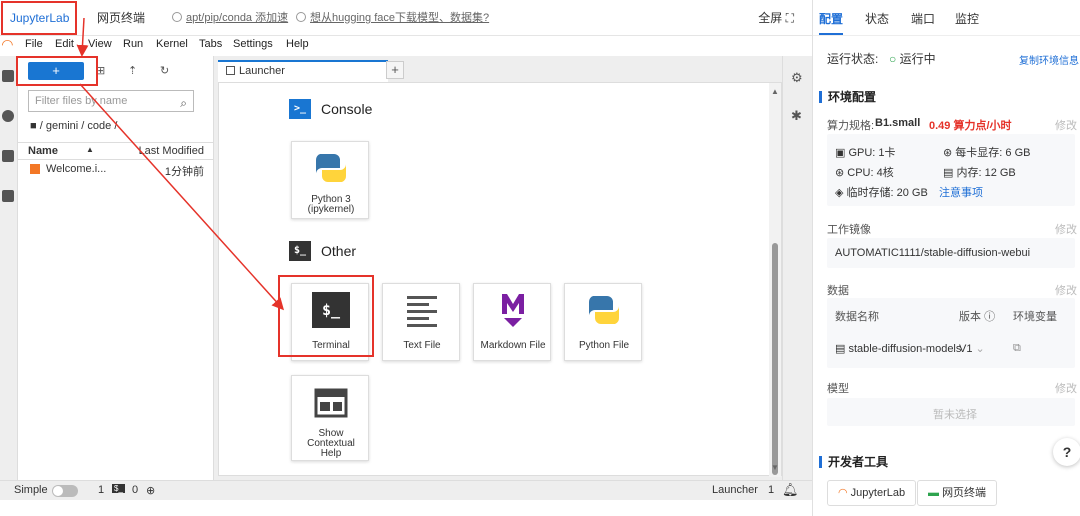 This screenshot has height=516, width=1080. What do you see at coordinates (961, 192) in the screenshot?
I see `notice-link: 注意事项` at bounding box center [961, 192].